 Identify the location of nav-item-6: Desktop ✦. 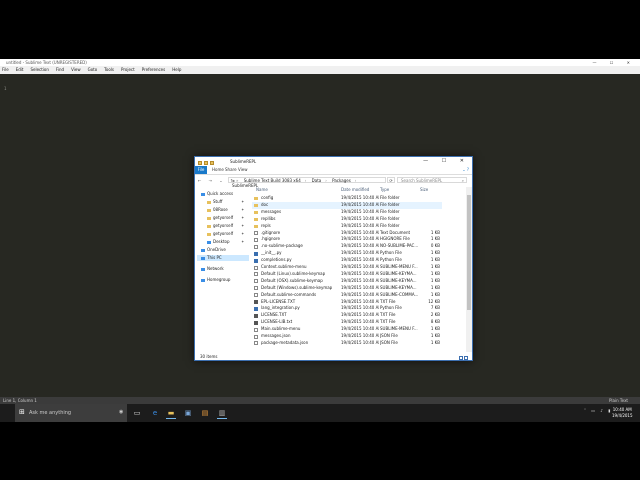
(225, 242).